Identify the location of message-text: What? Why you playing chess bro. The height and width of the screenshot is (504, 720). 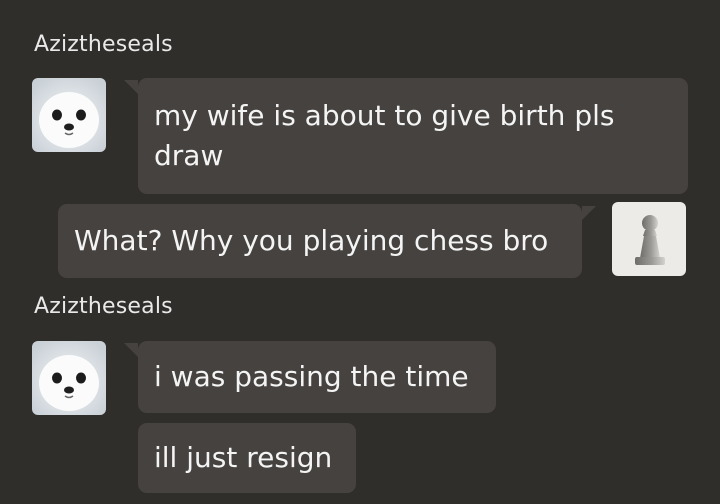
(311, 240).